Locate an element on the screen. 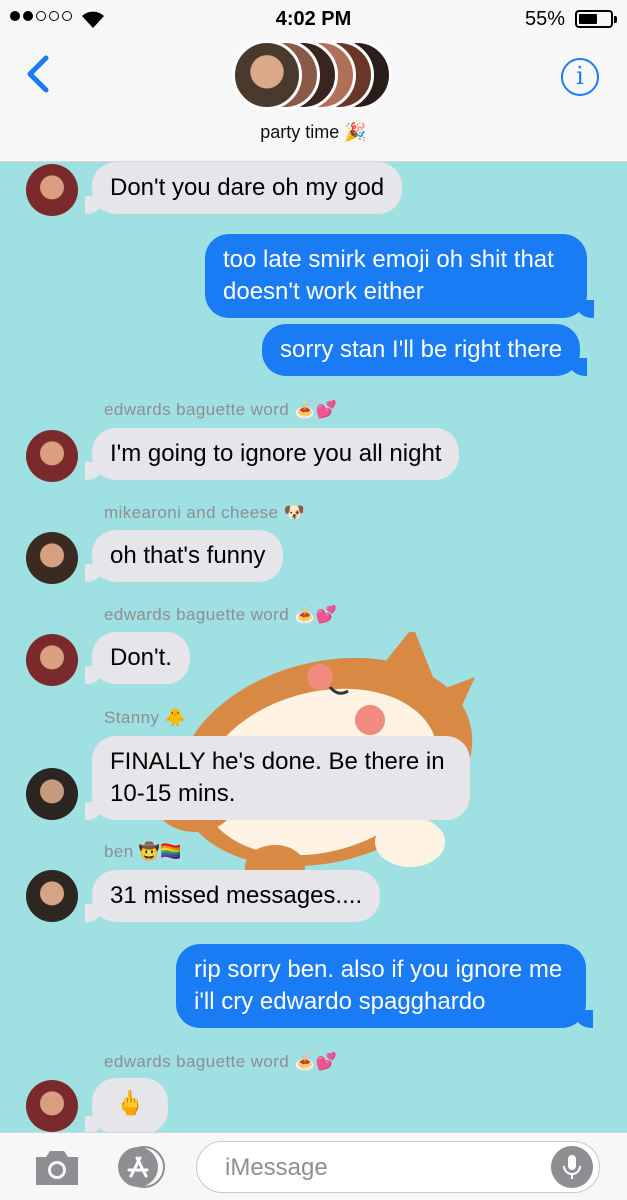 The height and width of the screenshot is (1200, 627). message-bubble: sorry stan I'll be right there is located at coordinates (425, 350).